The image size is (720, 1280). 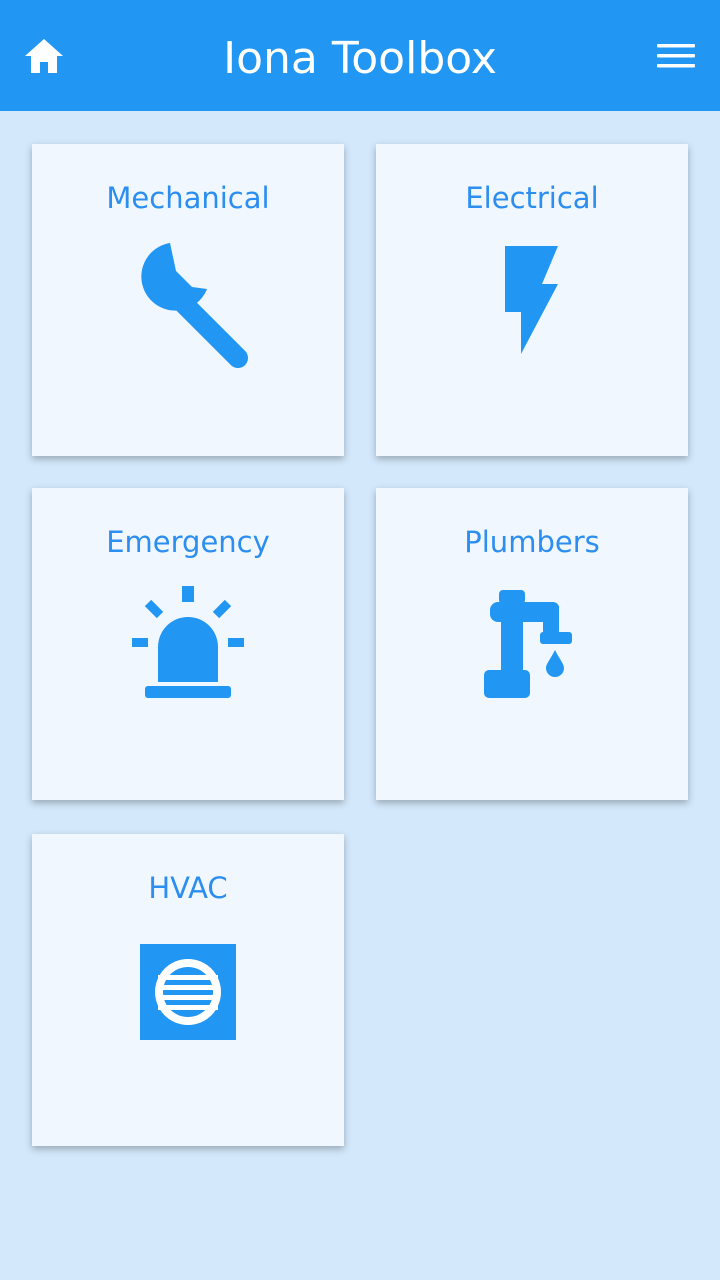 What do you see at coordinates (188, 198) in the screenshot?
I see `tile-label: Mechanical` at bounding box center [188, 198].